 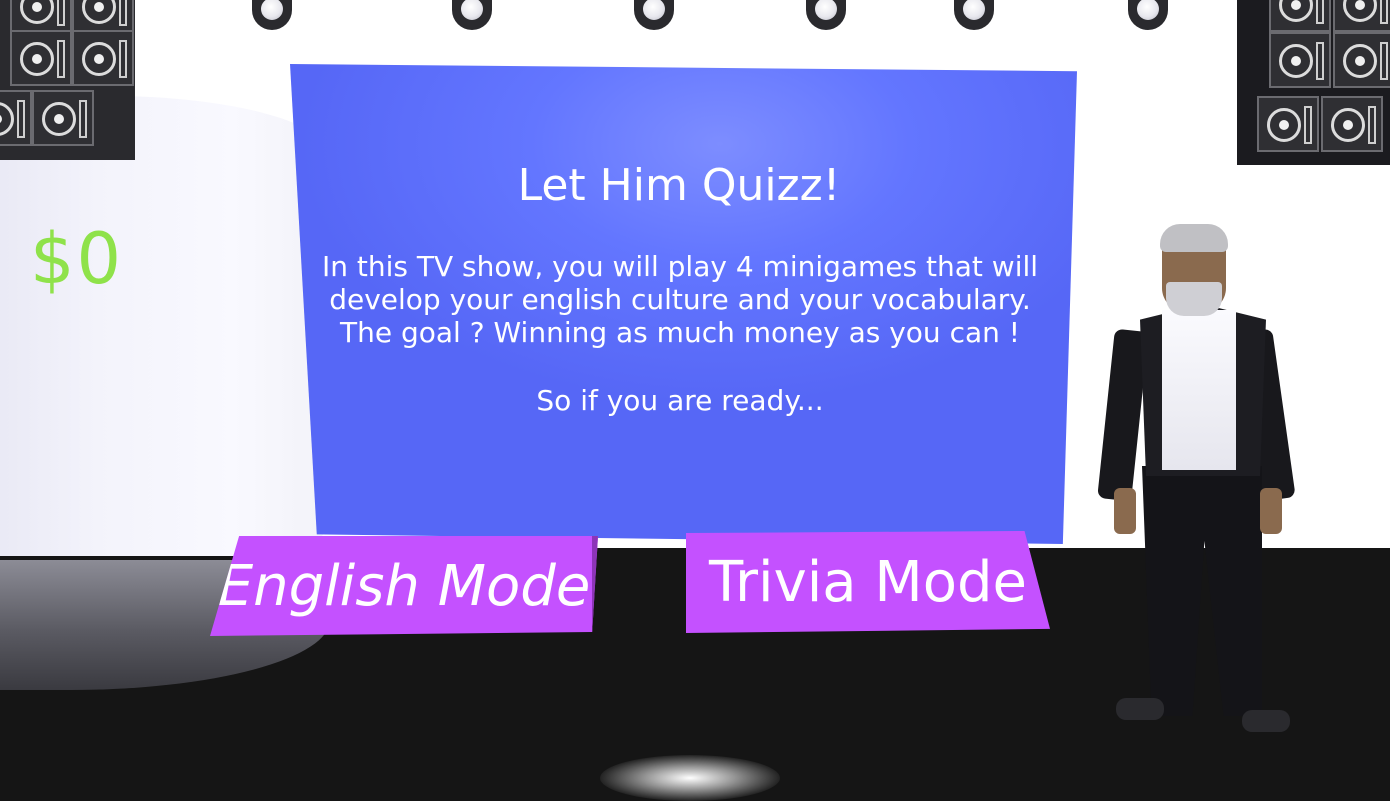 I want to click on floor-spotlight, so click(x=690, y=778).